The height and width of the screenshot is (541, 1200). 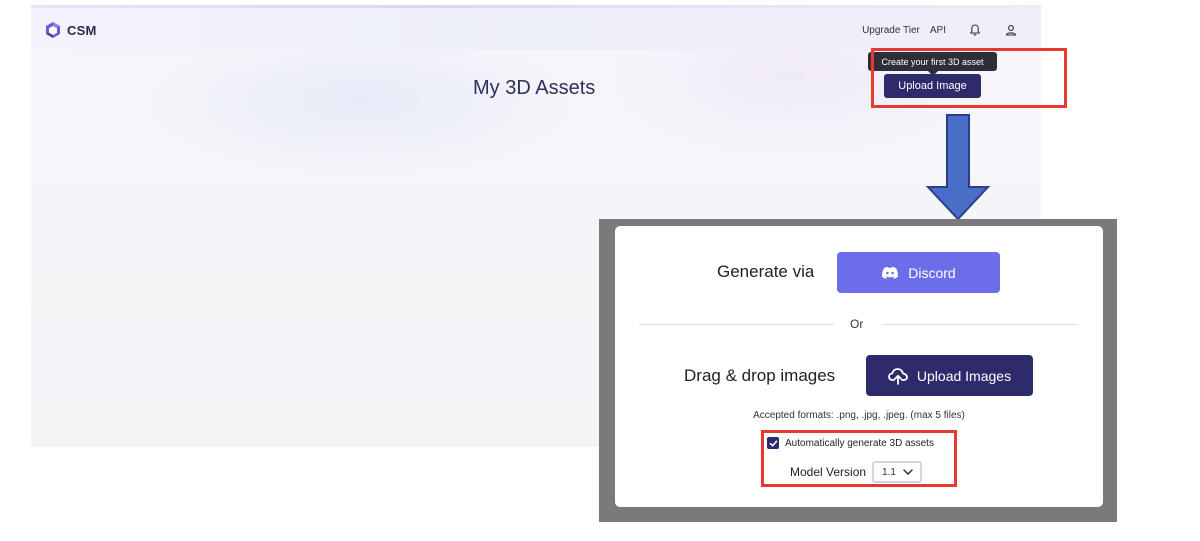 I want to click on discord-icon, so click(x=890, y=272).